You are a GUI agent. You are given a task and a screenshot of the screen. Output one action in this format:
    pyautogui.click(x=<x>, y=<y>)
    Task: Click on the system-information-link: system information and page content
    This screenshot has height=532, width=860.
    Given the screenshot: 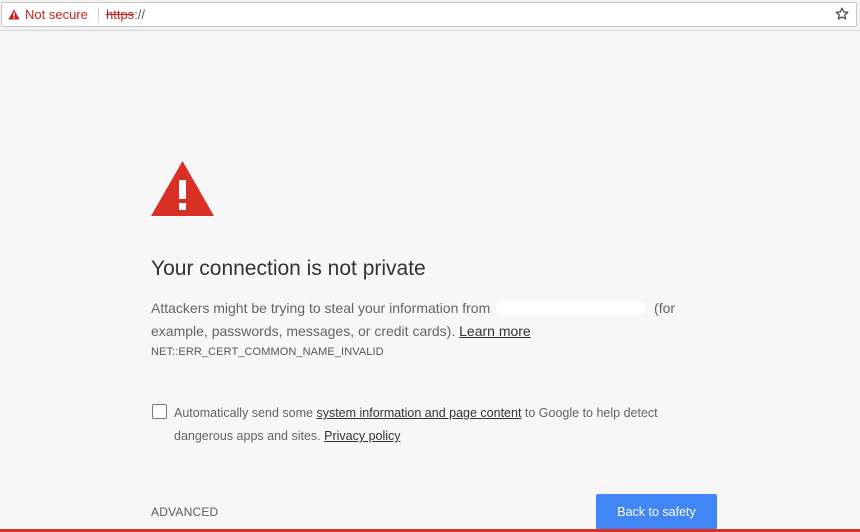 What is the action you would take?
    pyautogui.click(x=418, y=413)
    